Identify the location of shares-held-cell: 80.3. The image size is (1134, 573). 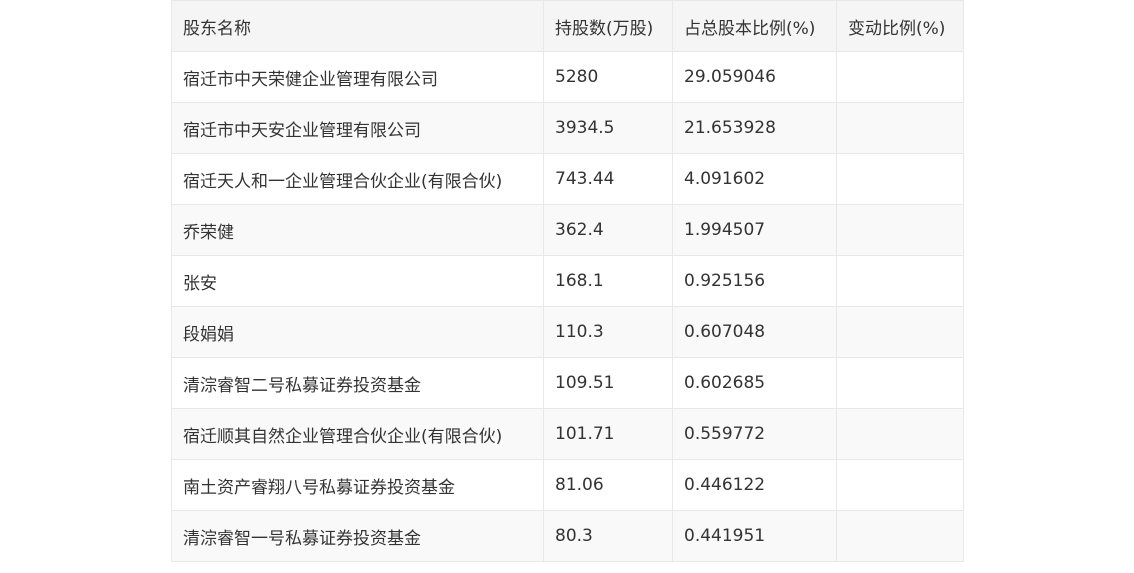
(608, 536).